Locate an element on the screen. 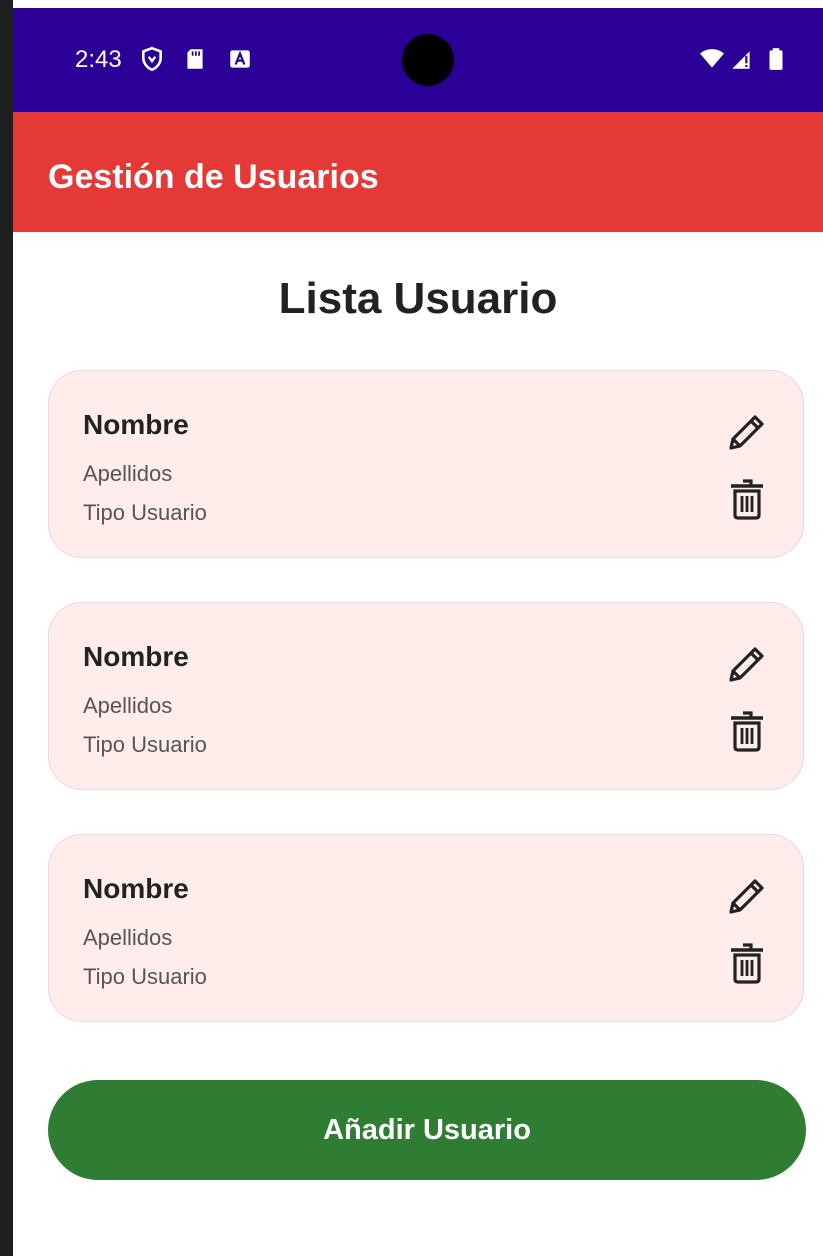 The image size is (823, 1256). app-title: Gestión de Usuarios is located at coordinates (213, 177).